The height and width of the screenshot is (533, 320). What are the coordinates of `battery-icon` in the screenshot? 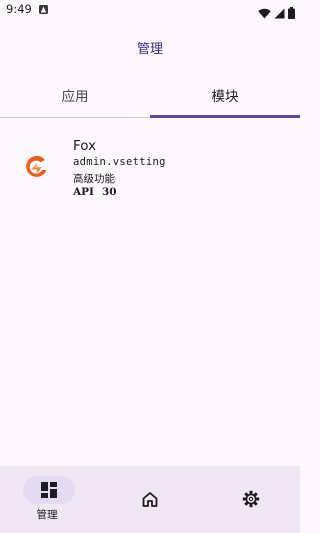 It's located at (291, 13).